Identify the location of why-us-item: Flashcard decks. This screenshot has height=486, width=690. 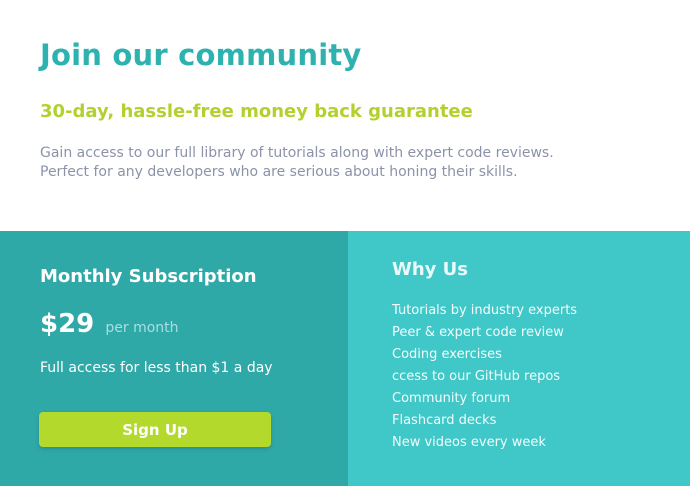
(444, 420).